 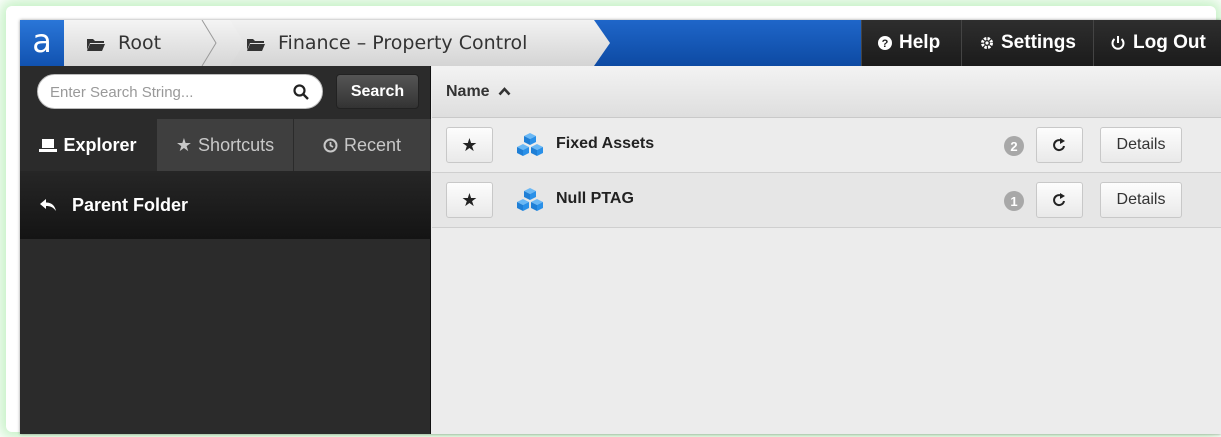 I want to click on clock-icon, so click(x=330, y=145).